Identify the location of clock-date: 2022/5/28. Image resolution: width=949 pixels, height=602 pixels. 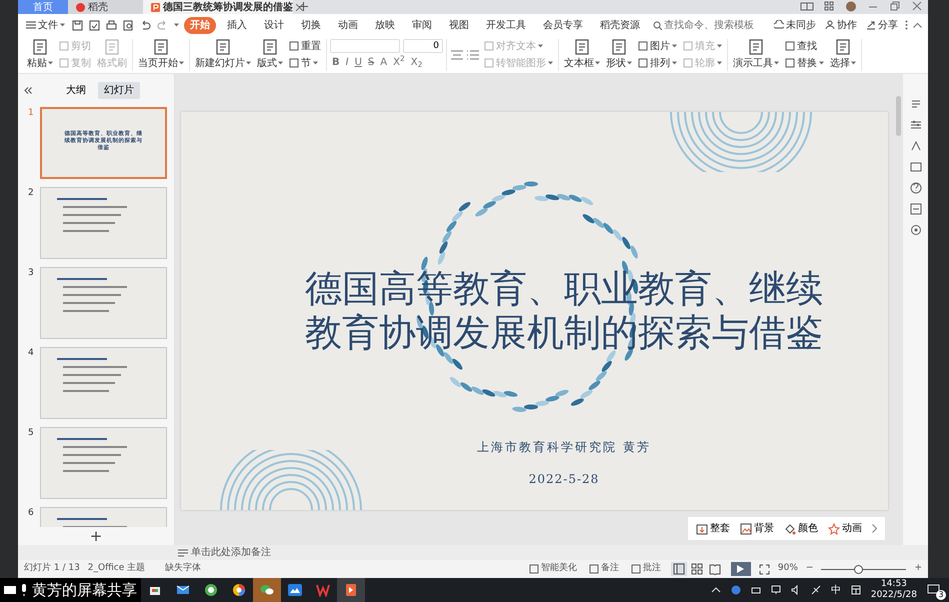
(893, 595).